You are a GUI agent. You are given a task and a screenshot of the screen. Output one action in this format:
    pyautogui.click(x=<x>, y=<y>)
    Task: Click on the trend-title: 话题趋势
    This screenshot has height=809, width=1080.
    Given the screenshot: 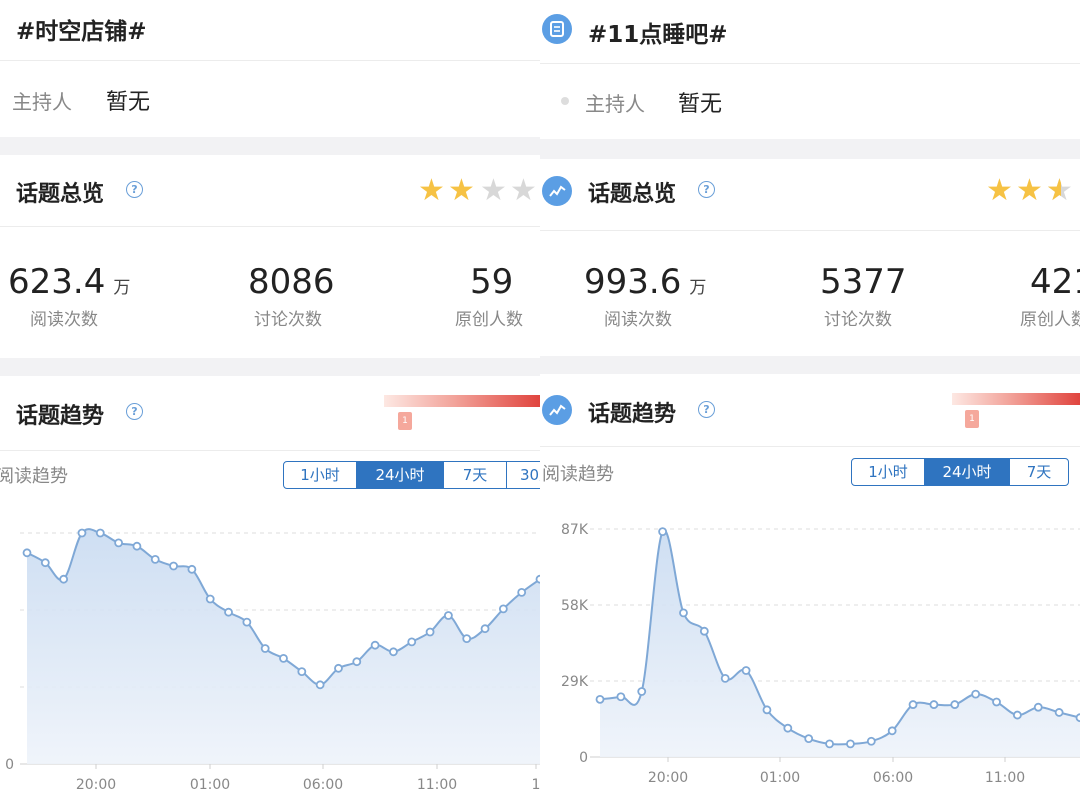 What is the action you would take?
    pyautogui.click(x=632, y=414)
    